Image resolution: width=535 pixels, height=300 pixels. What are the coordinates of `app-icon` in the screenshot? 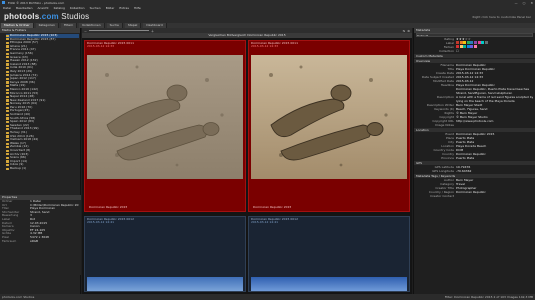 It's located at (3, 2).